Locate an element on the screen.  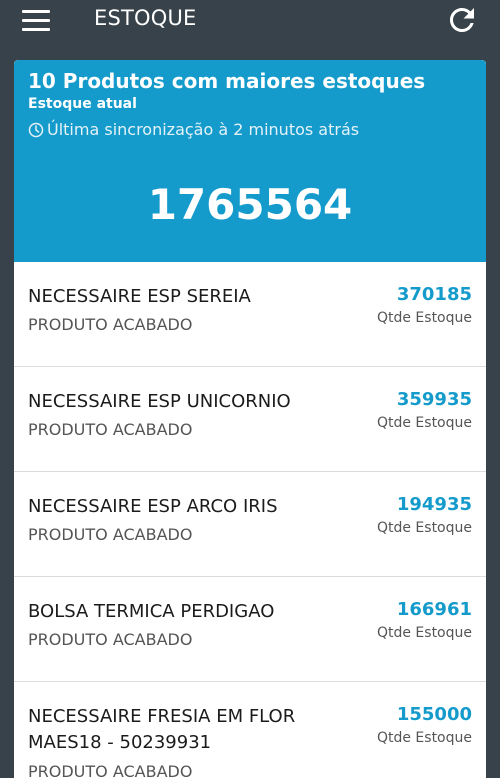
clock-icon is located at coordinates (36, 129).